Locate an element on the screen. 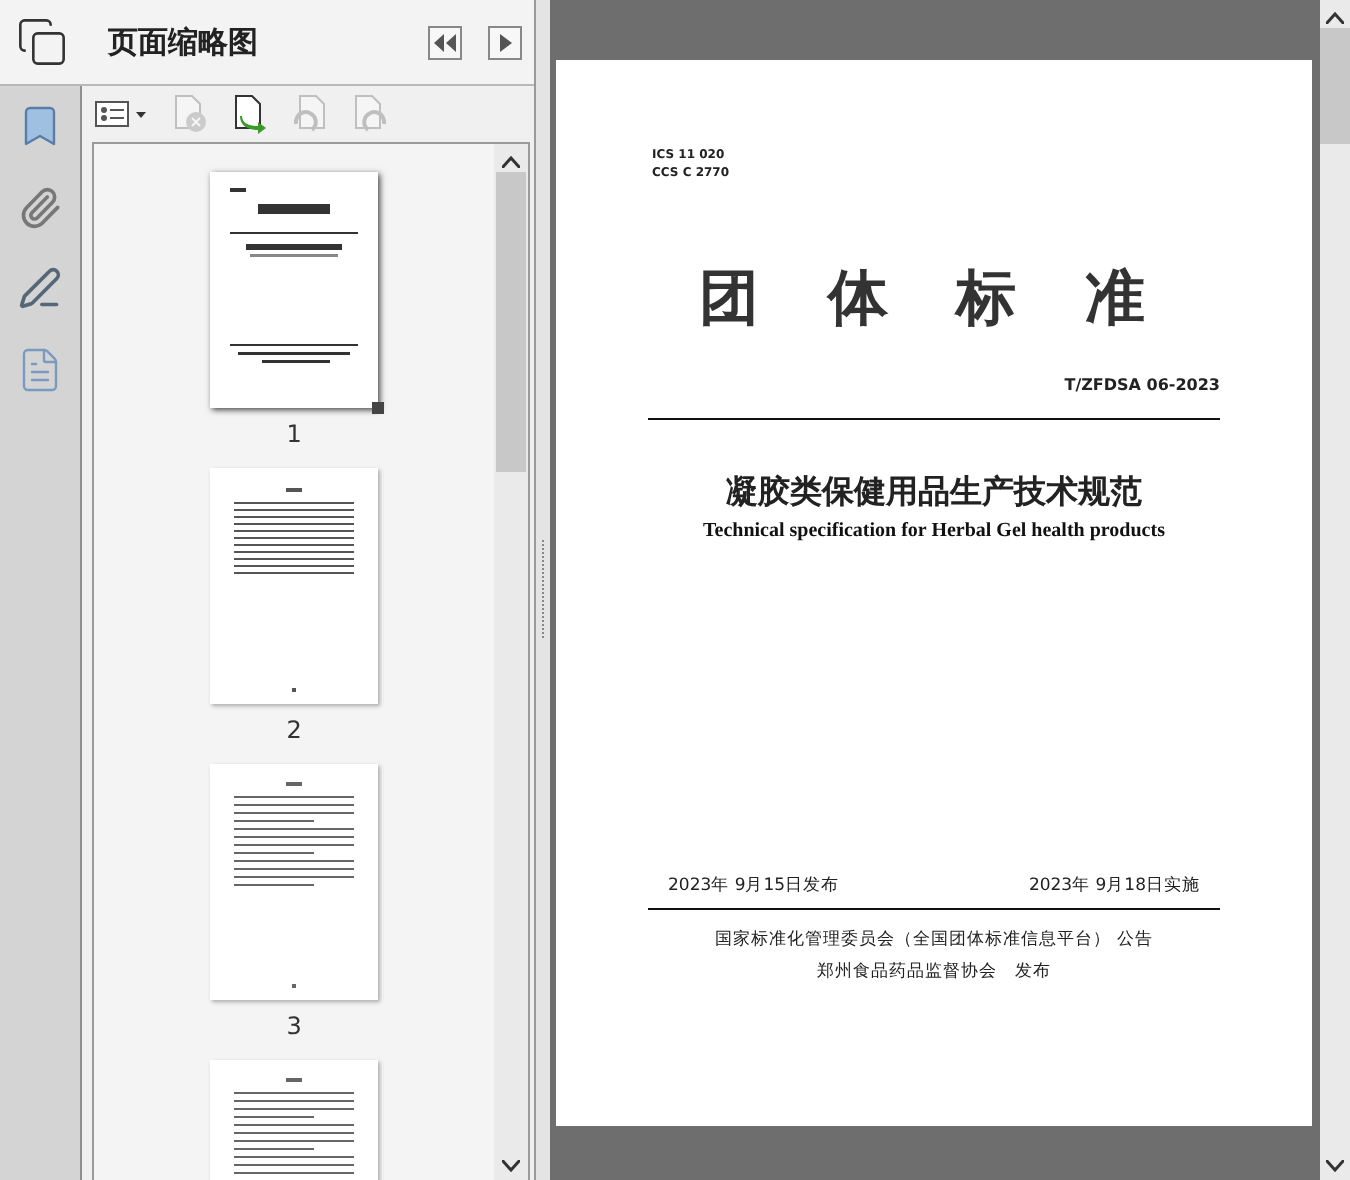 This screenshot has width=1350, height=1180. panel-title: 页面缩略图 is located at coordinates (184, 42).